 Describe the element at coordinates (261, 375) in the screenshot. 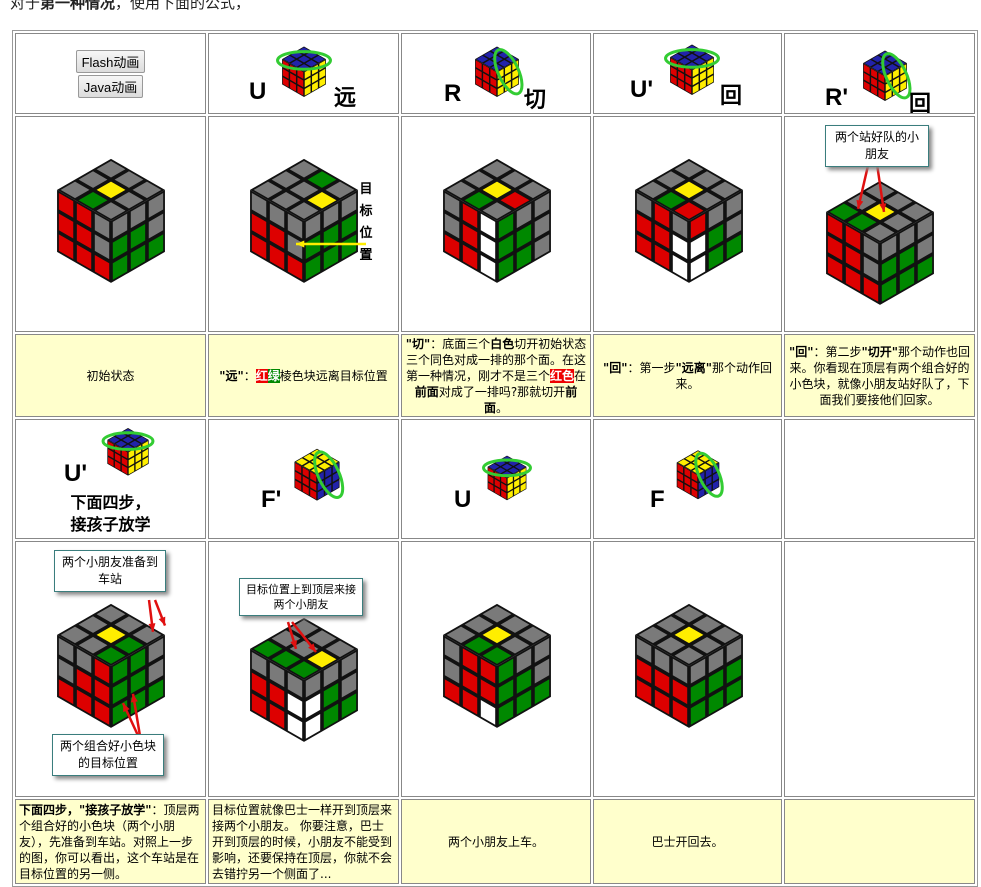

I see `caption-text: 红` at that location.